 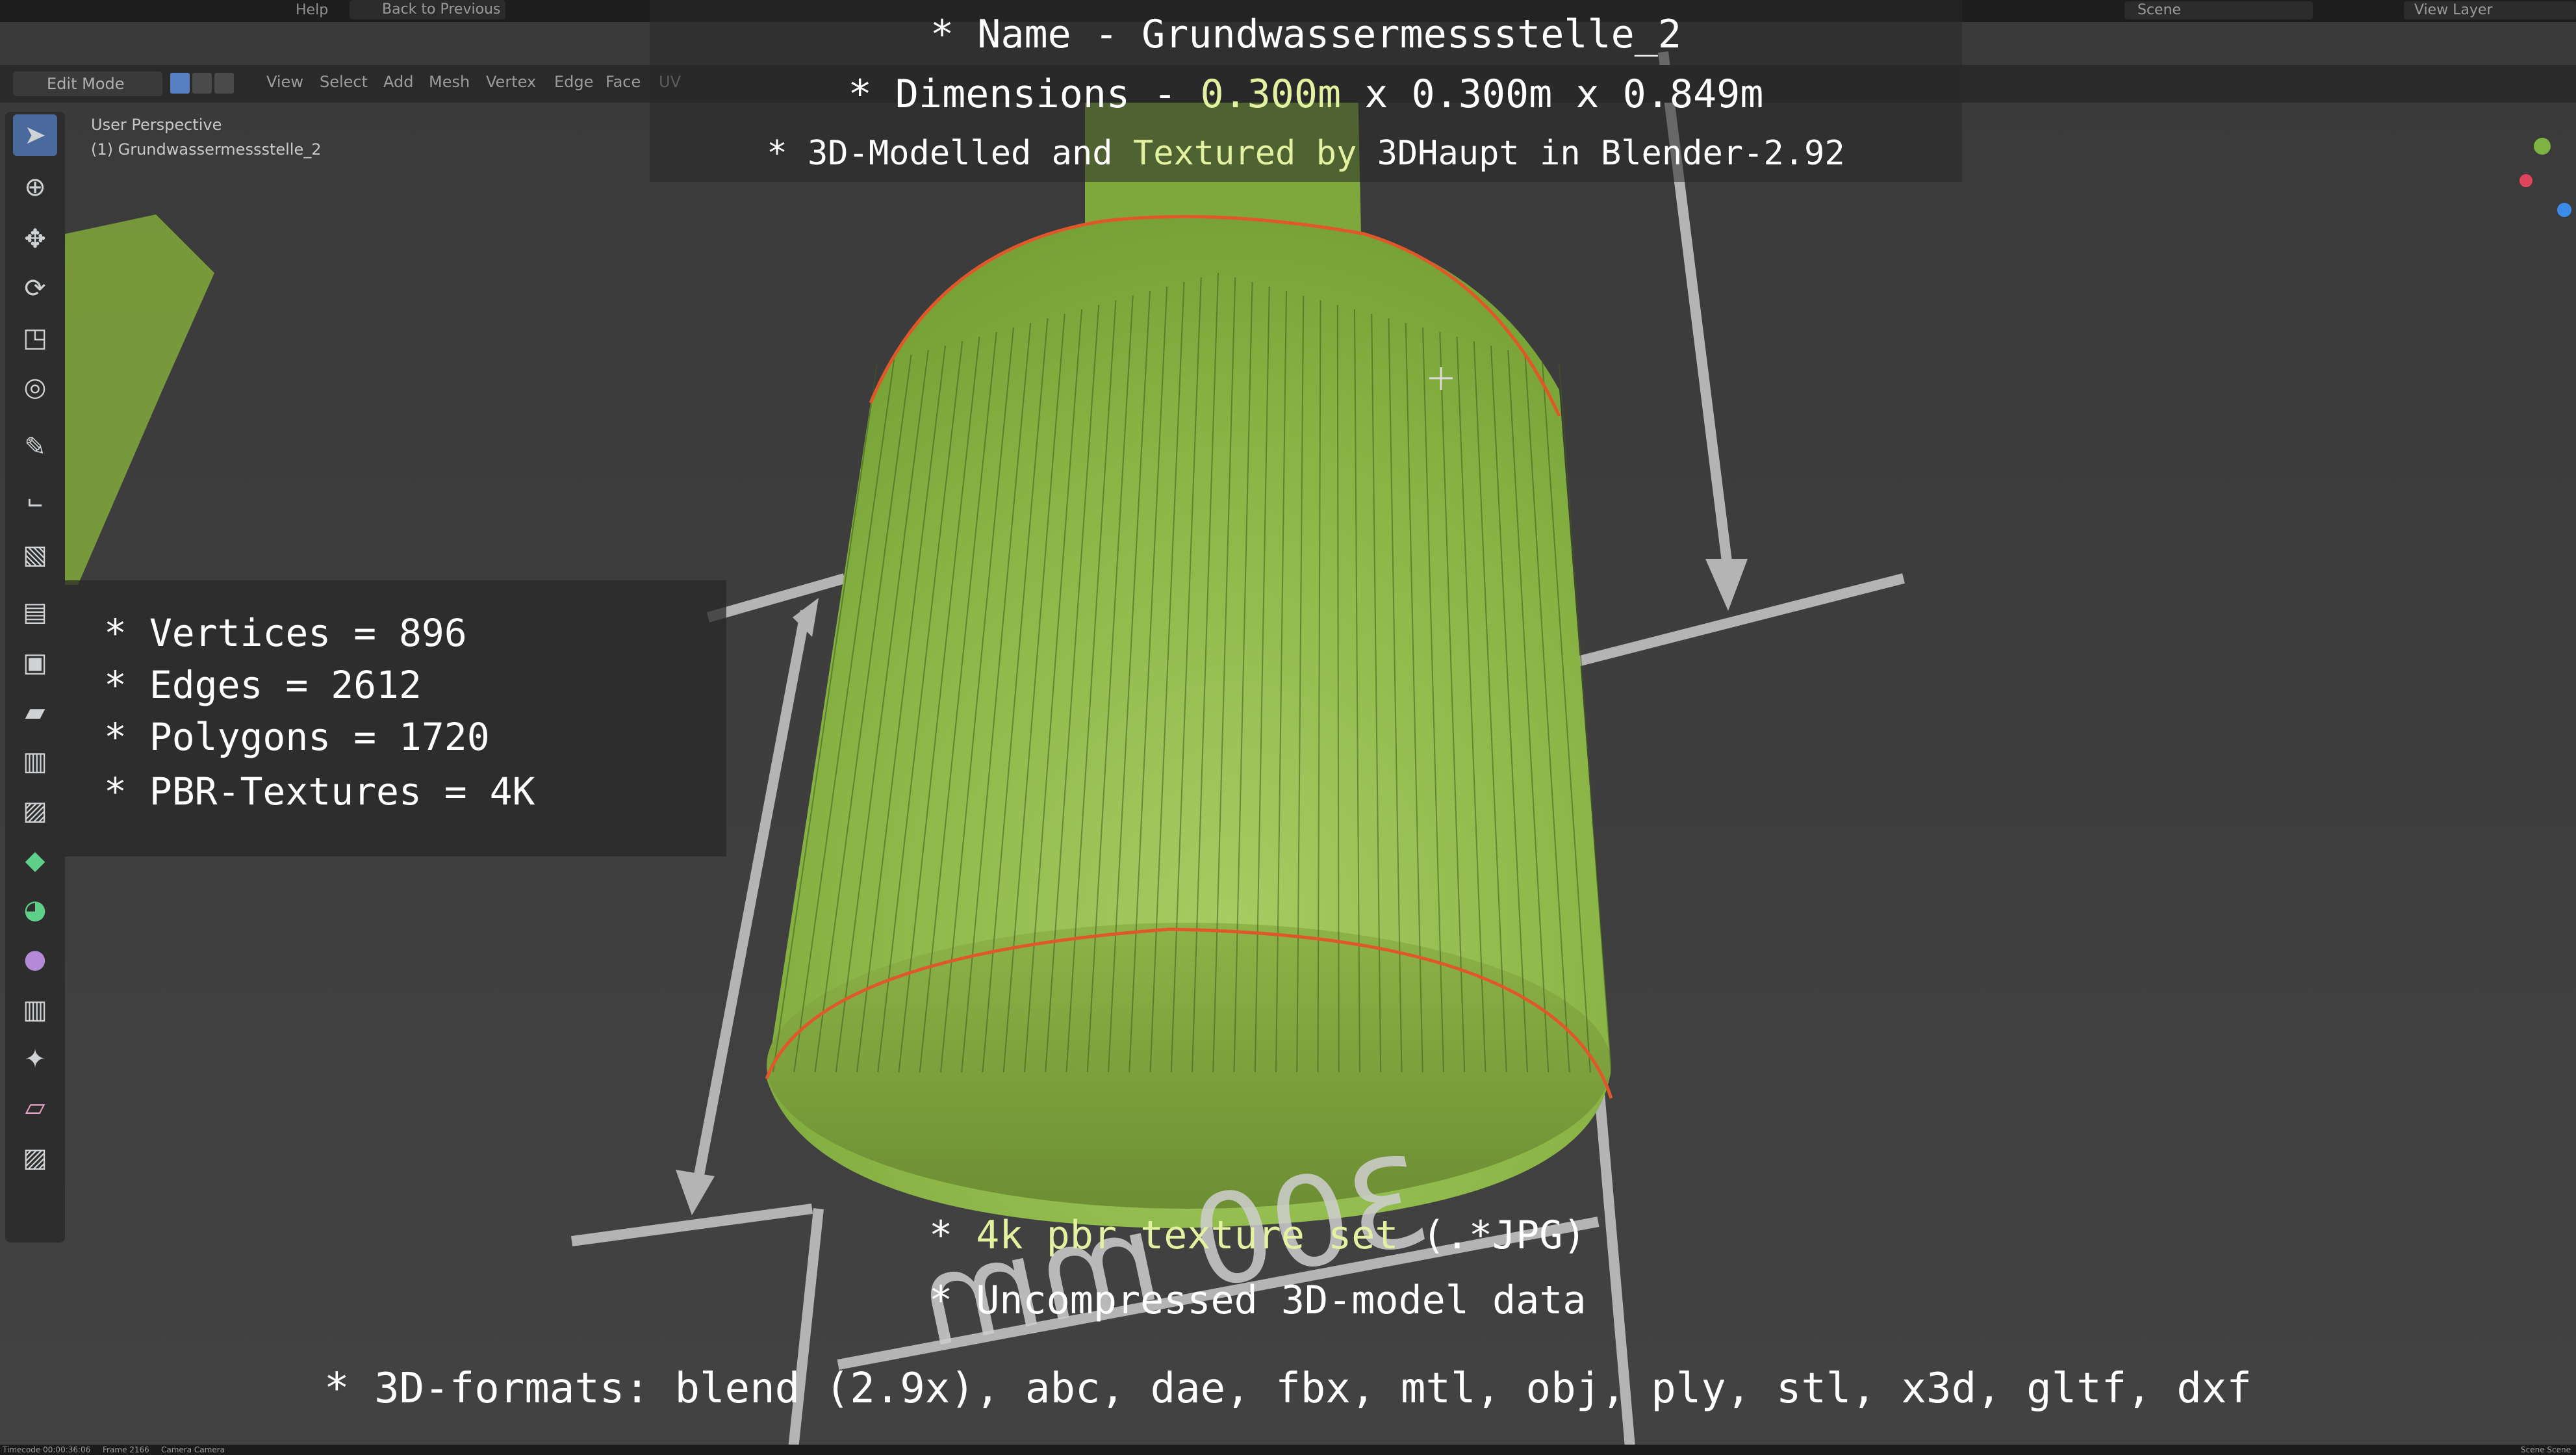 I want to click on select-arrow-icon: ➤, so click(x=35, y=135).